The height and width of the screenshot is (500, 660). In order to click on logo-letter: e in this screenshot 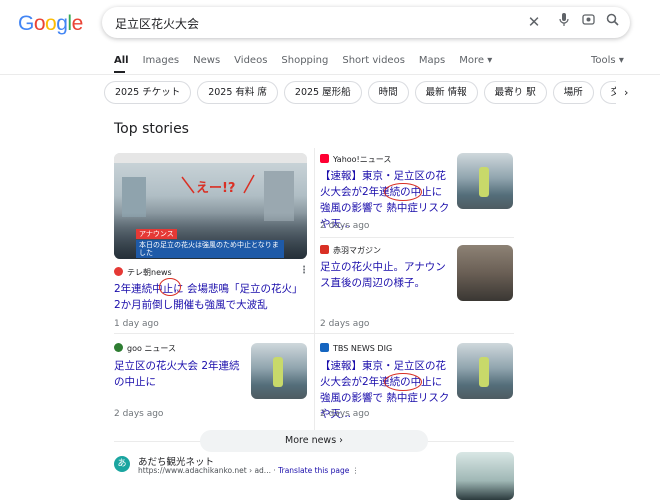, I will do `click(77, 23)`.